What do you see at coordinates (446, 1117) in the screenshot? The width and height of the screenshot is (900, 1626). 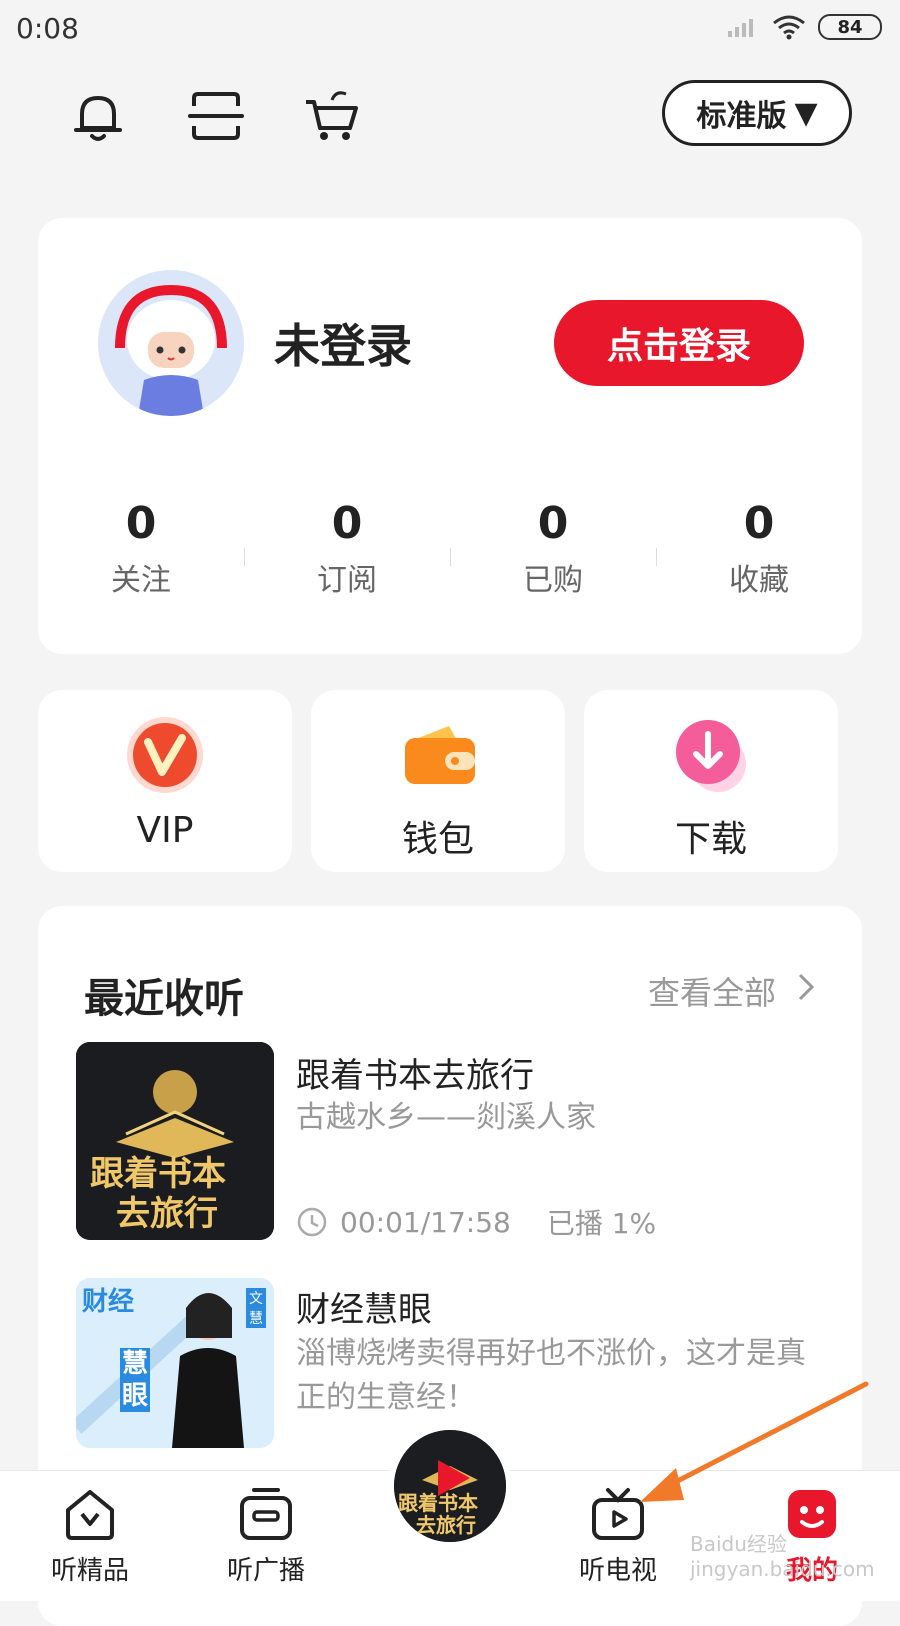 I see `item-subtitle: 古越水乡——剡溪人家` at bounding box center [446, 1117].